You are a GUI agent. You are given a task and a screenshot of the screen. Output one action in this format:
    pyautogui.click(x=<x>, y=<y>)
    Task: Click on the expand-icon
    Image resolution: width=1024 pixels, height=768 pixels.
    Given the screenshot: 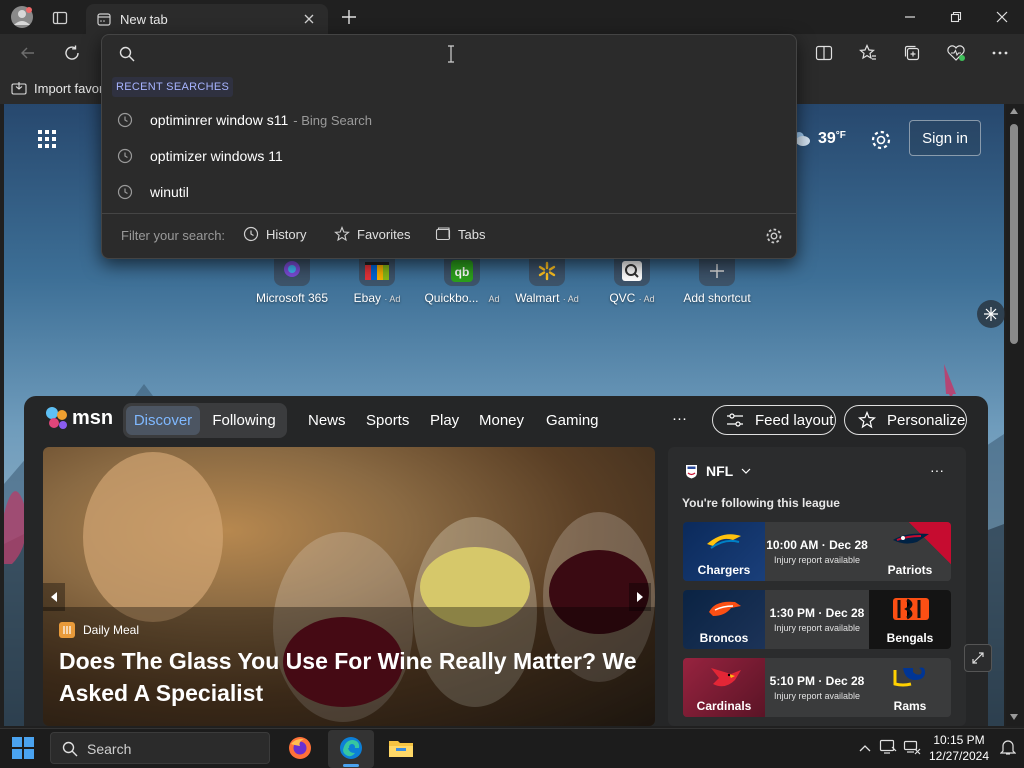 What is the action you would take?
    pyautogui.click(x=978, y=658)
    